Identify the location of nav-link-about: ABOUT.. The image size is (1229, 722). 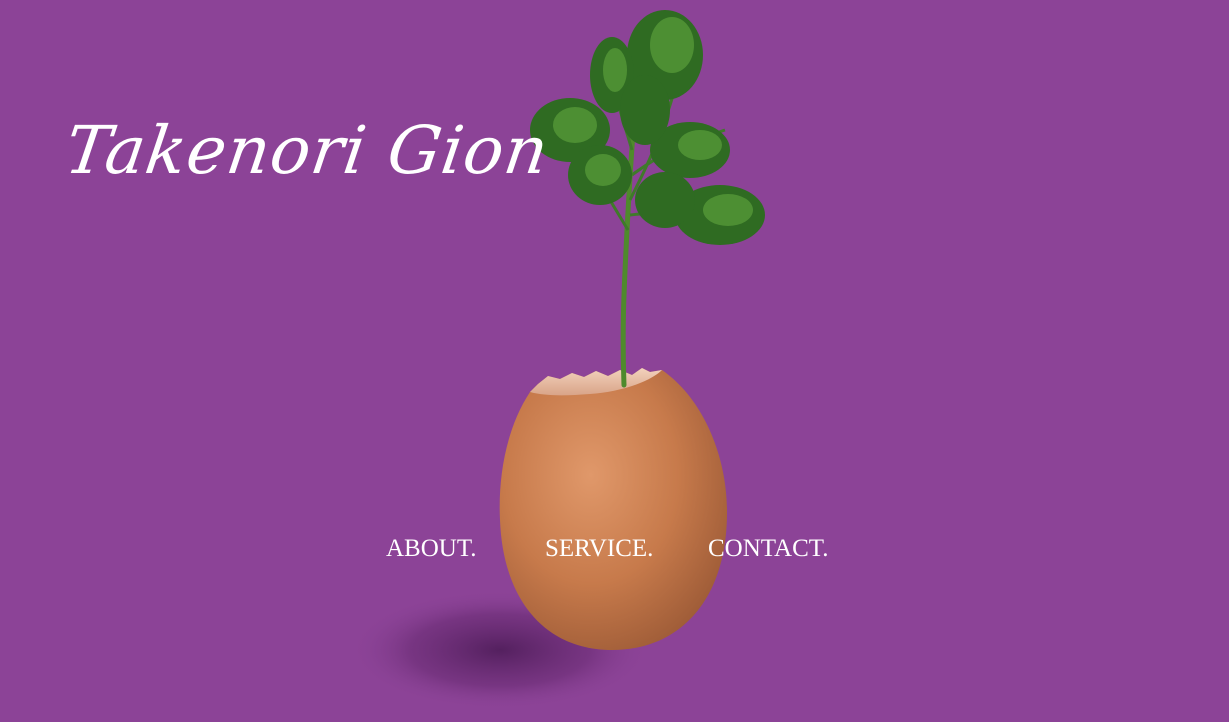
(431, 549).